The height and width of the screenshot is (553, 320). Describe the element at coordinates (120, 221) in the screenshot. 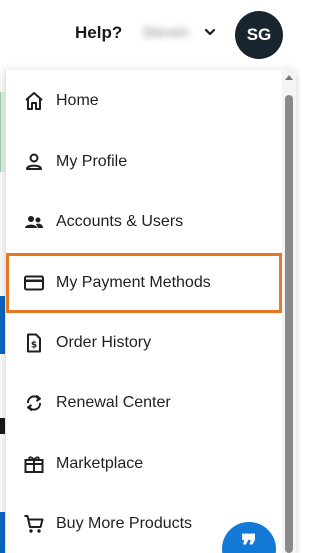

I see `menu-item-label: Accounts & Users` at that location.